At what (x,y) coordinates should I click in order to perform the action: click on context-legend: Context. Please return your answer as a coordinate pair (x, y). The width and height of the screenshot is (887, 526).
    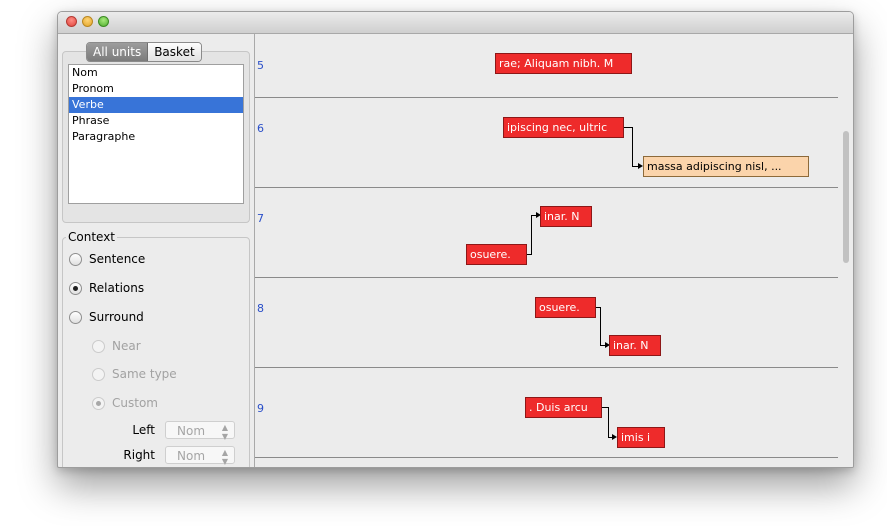
    Looking at the image, I should click on (92, 237).